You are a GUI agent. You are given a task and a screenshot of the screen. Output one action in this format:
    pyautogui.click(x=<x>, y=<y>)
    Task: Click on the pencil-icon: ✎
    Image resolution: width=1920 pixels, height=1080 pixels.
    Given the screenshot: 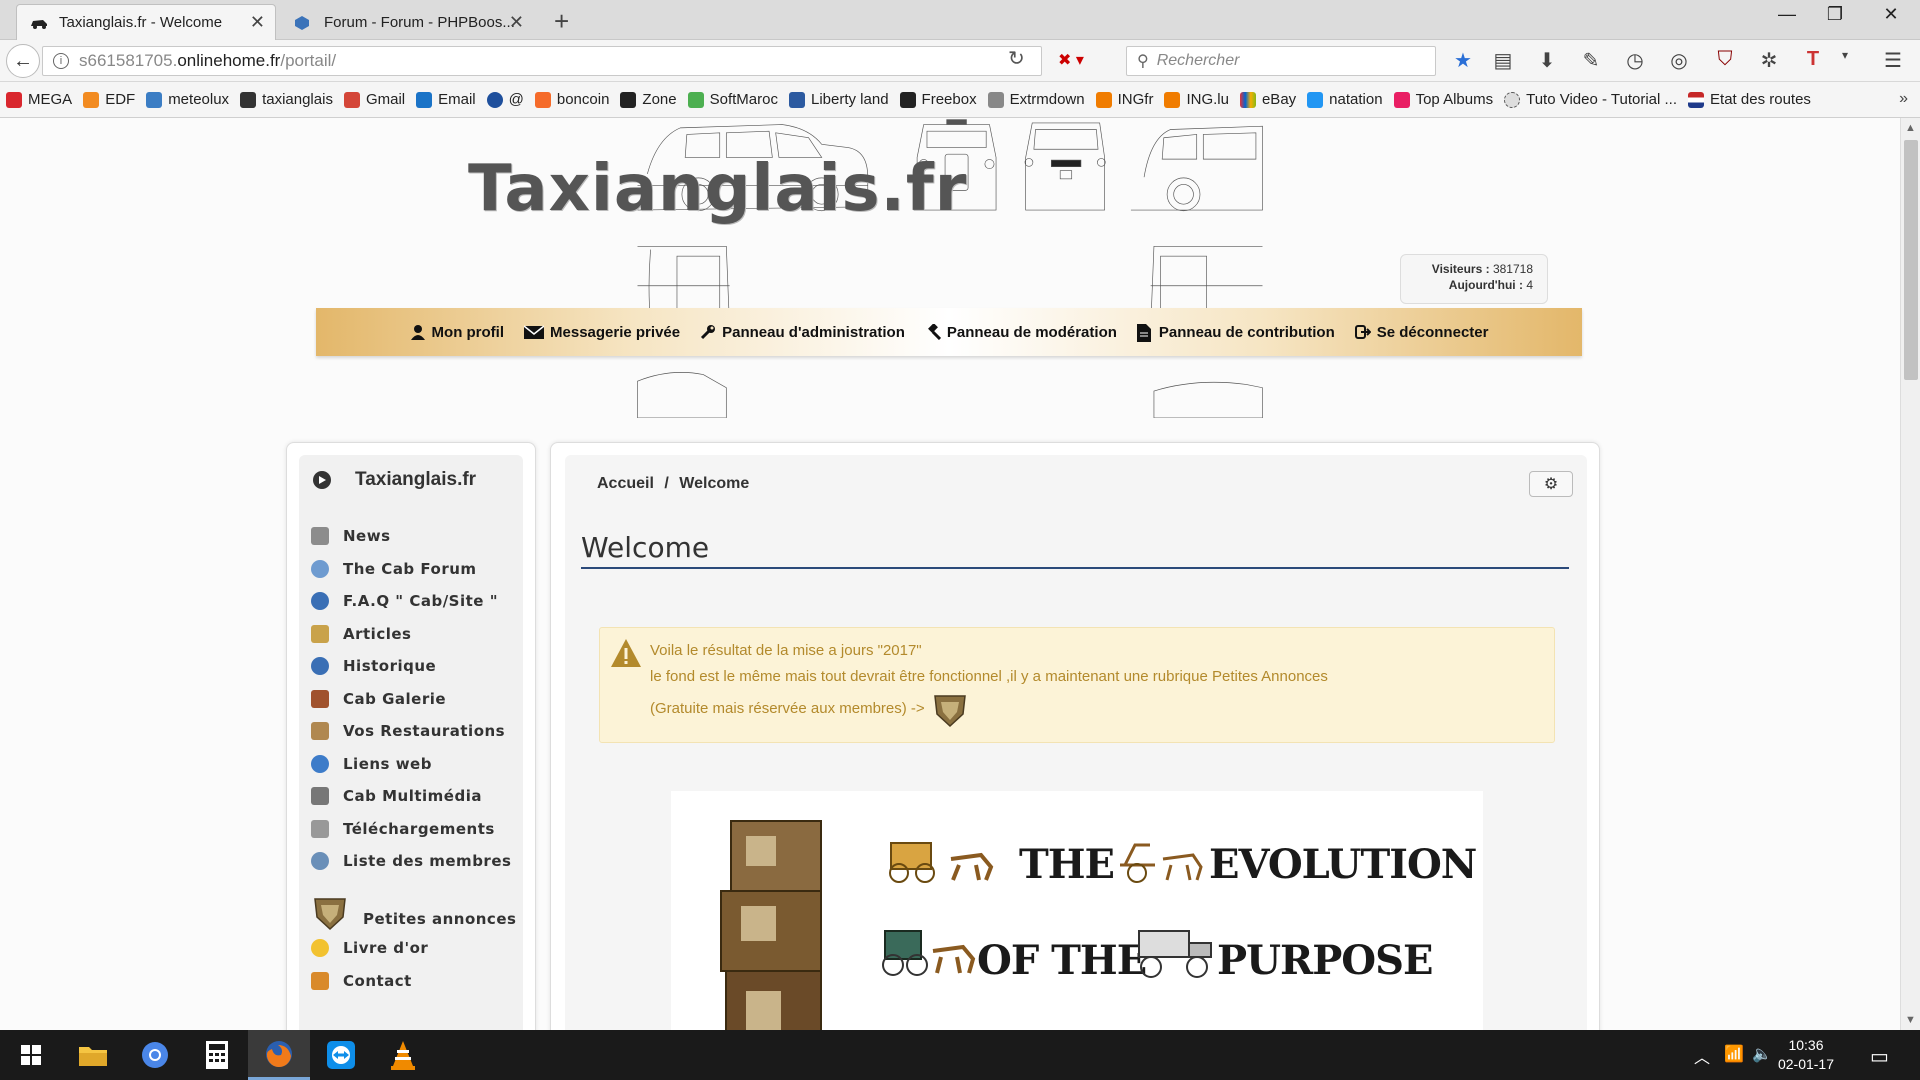 What is the action you would take?
    pyautogui.click(x=1591, y=61)
    